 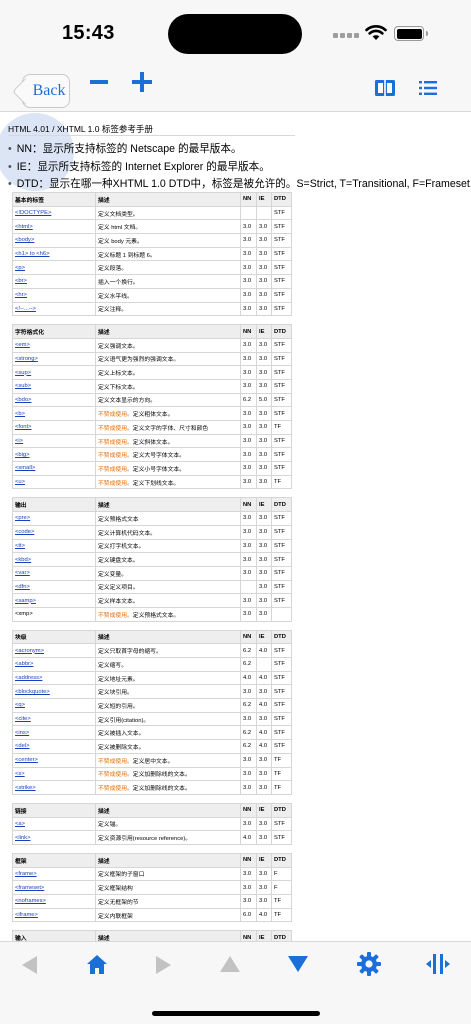 I want to click on table-header-cell: 链接, so click(x=54, y=810).